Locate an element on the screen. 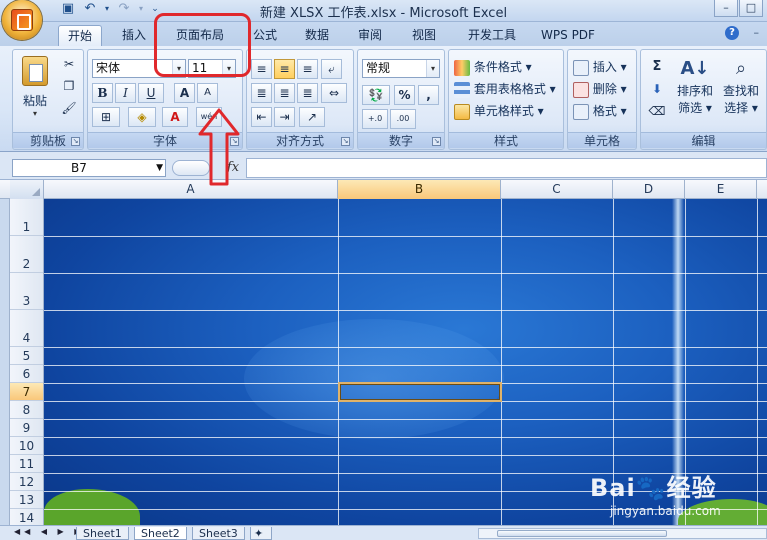  column-header-a: A is located at coordinates (191, 189).